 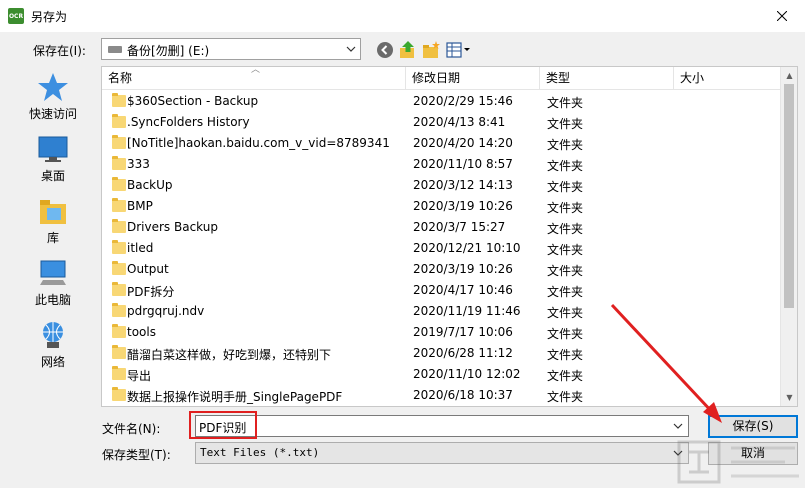 What do you see at coordinates (666, 363) in the screenshot?
I see `annotation-arrow` at bounding box center [666, 363].